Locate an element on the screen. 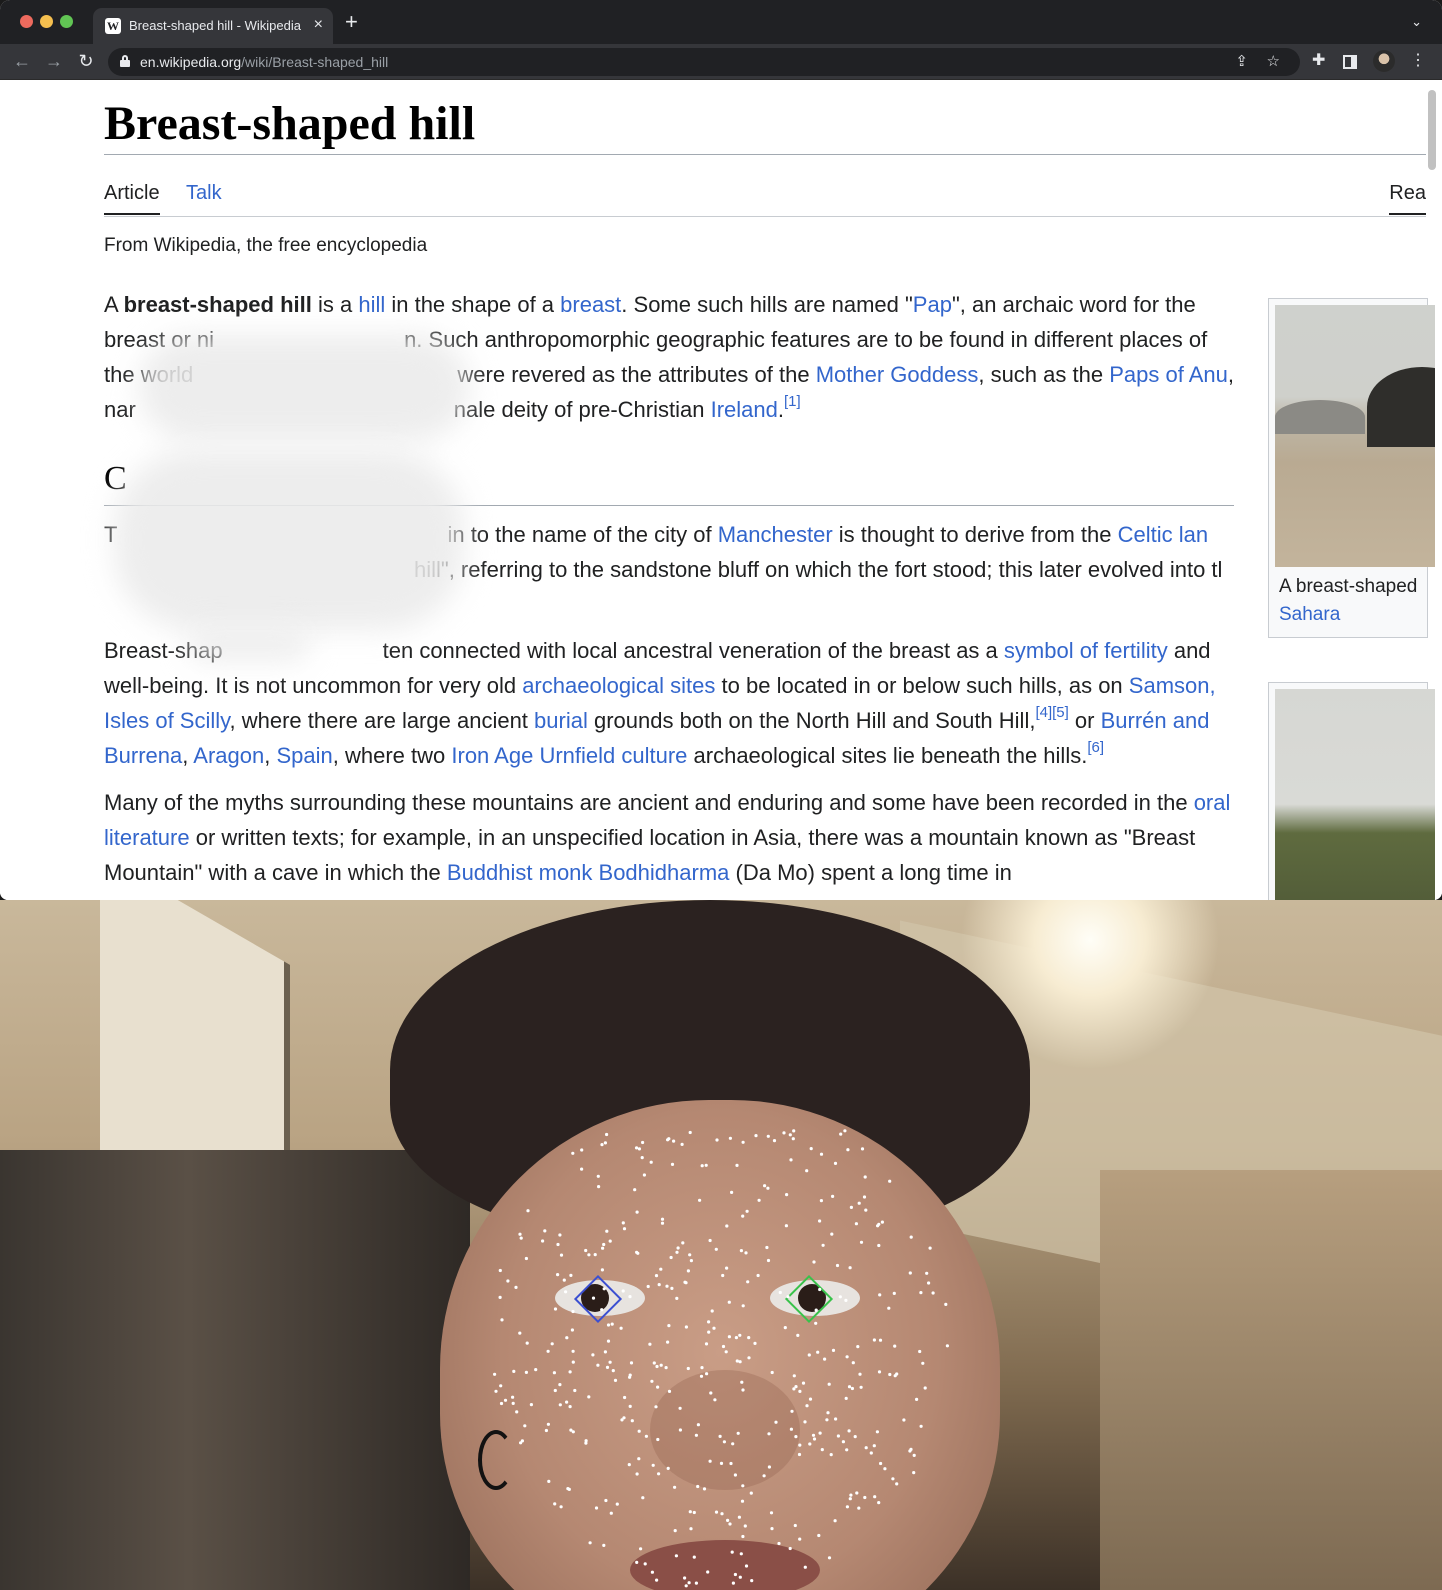 The width and height of the screenshot is (1442, 1590). link-breast: breast is located at coordinates (590, 304).